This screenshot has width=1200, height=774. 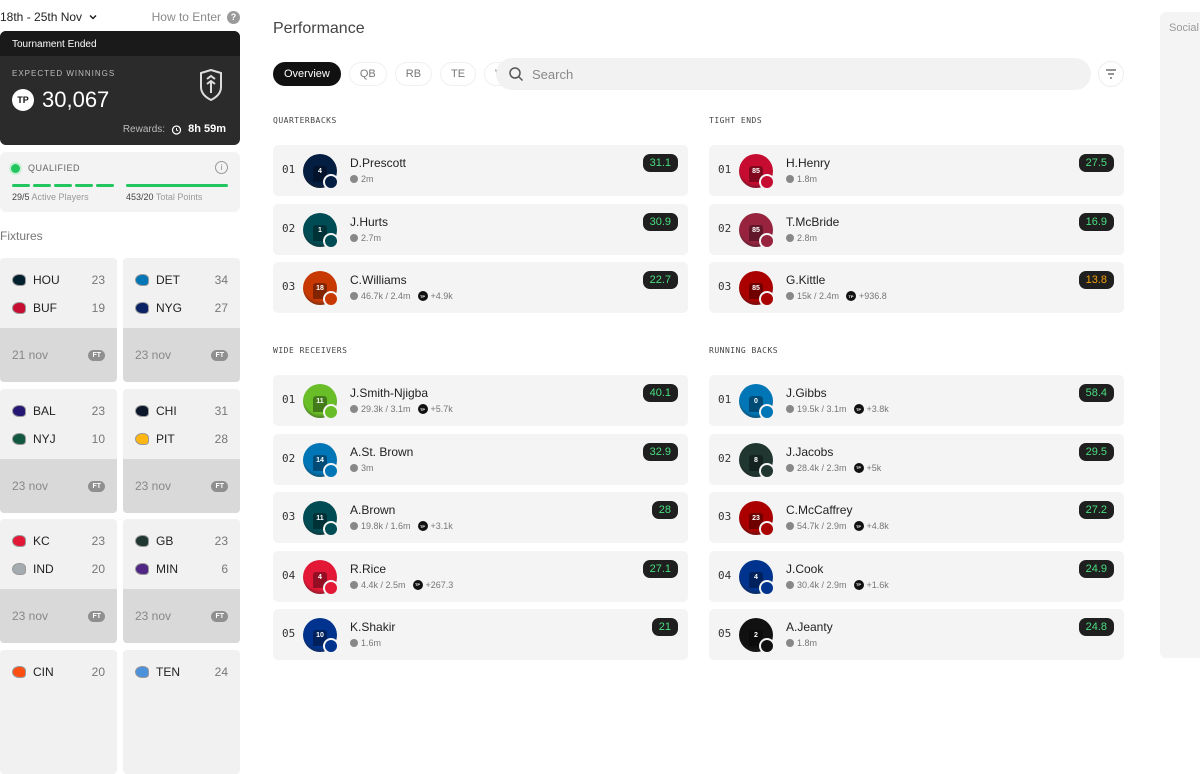 What do you see at coordinates (181, 439) in the screenshot?
I see `fixture-team-row: PIT 28` at bounding box center [181, 439].